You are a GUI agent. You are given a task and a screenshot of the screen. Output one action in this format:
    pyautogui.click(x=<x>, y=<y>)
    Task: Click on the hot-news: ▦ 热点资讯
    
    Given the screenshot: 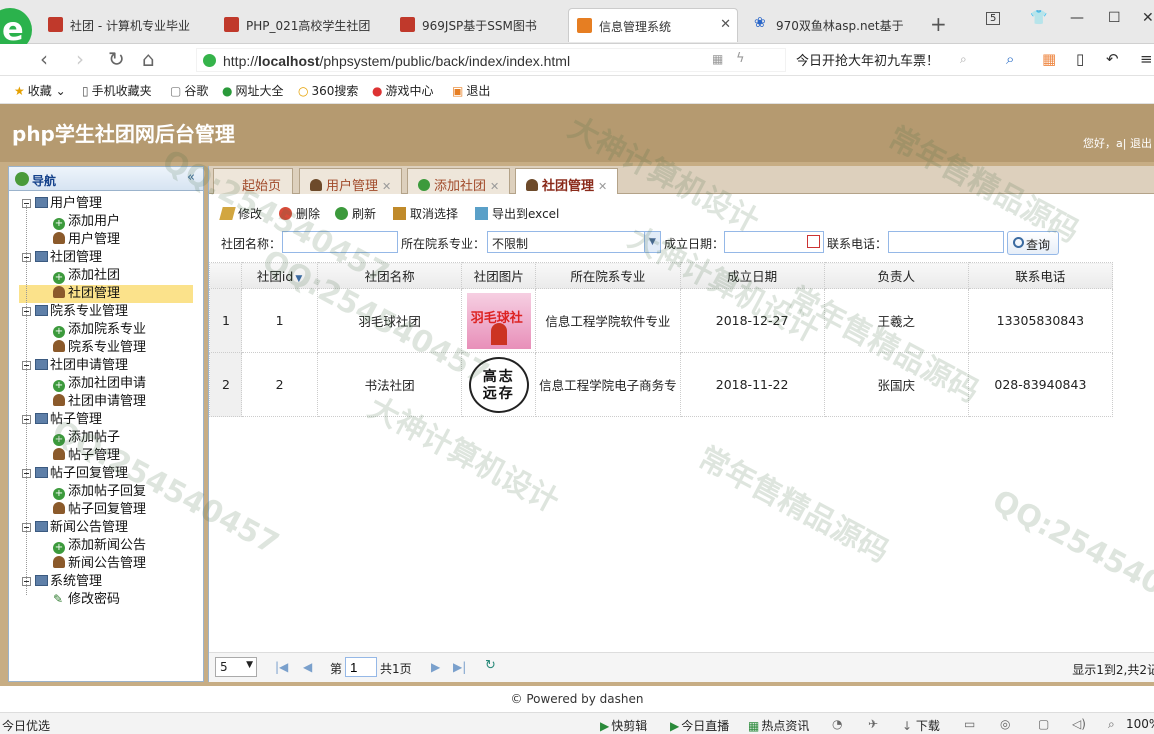 What is the action you would take?
    pyautogui.click(x=778, y=725)
    